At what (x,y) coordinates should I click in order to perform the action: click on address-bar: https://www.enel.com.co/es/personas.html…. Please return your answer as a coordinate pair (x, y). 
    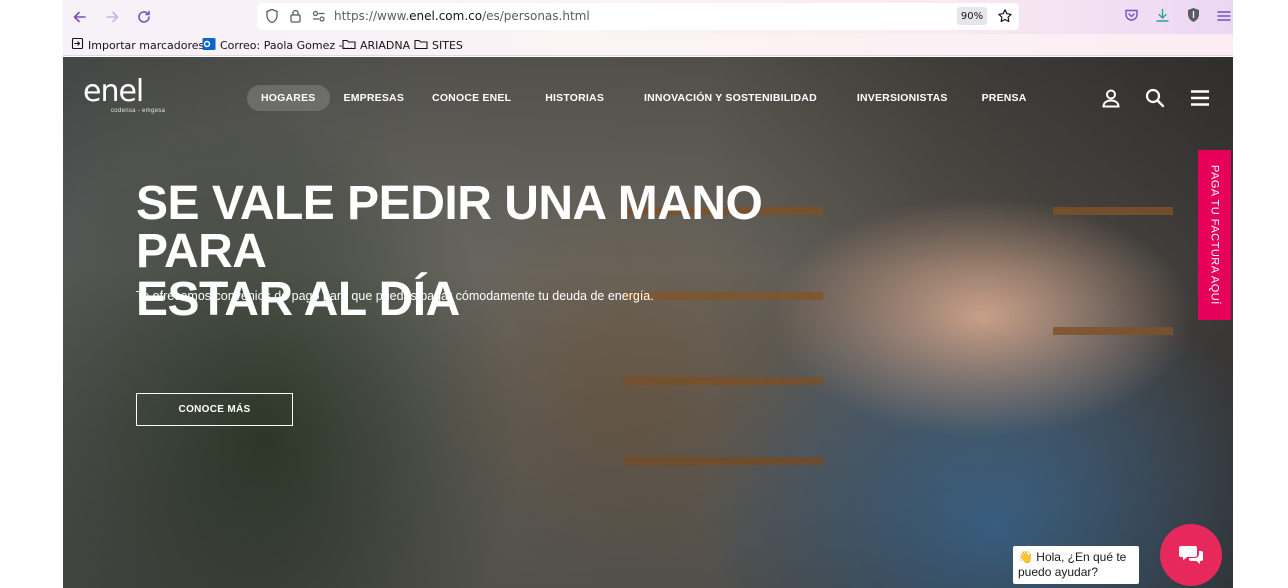
    Looking at the image, I should click on (638, 16).